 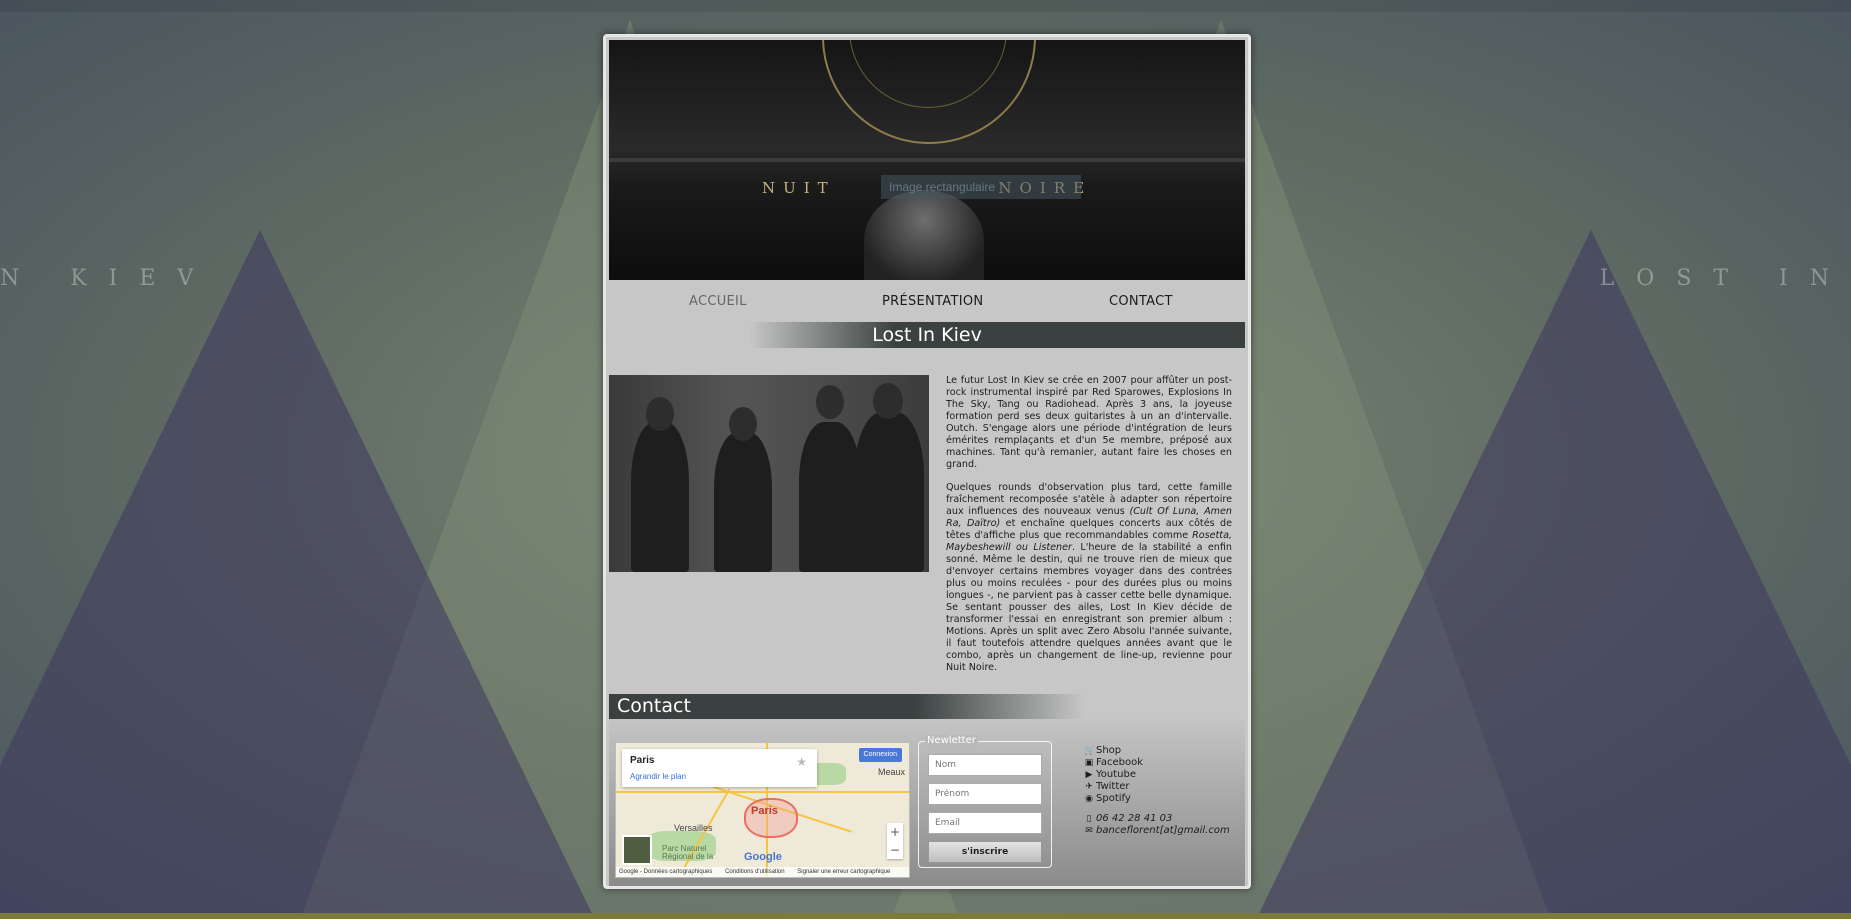 I want to click on phone-number: 06 42 28 41 03, so click(x=1134, y=818).